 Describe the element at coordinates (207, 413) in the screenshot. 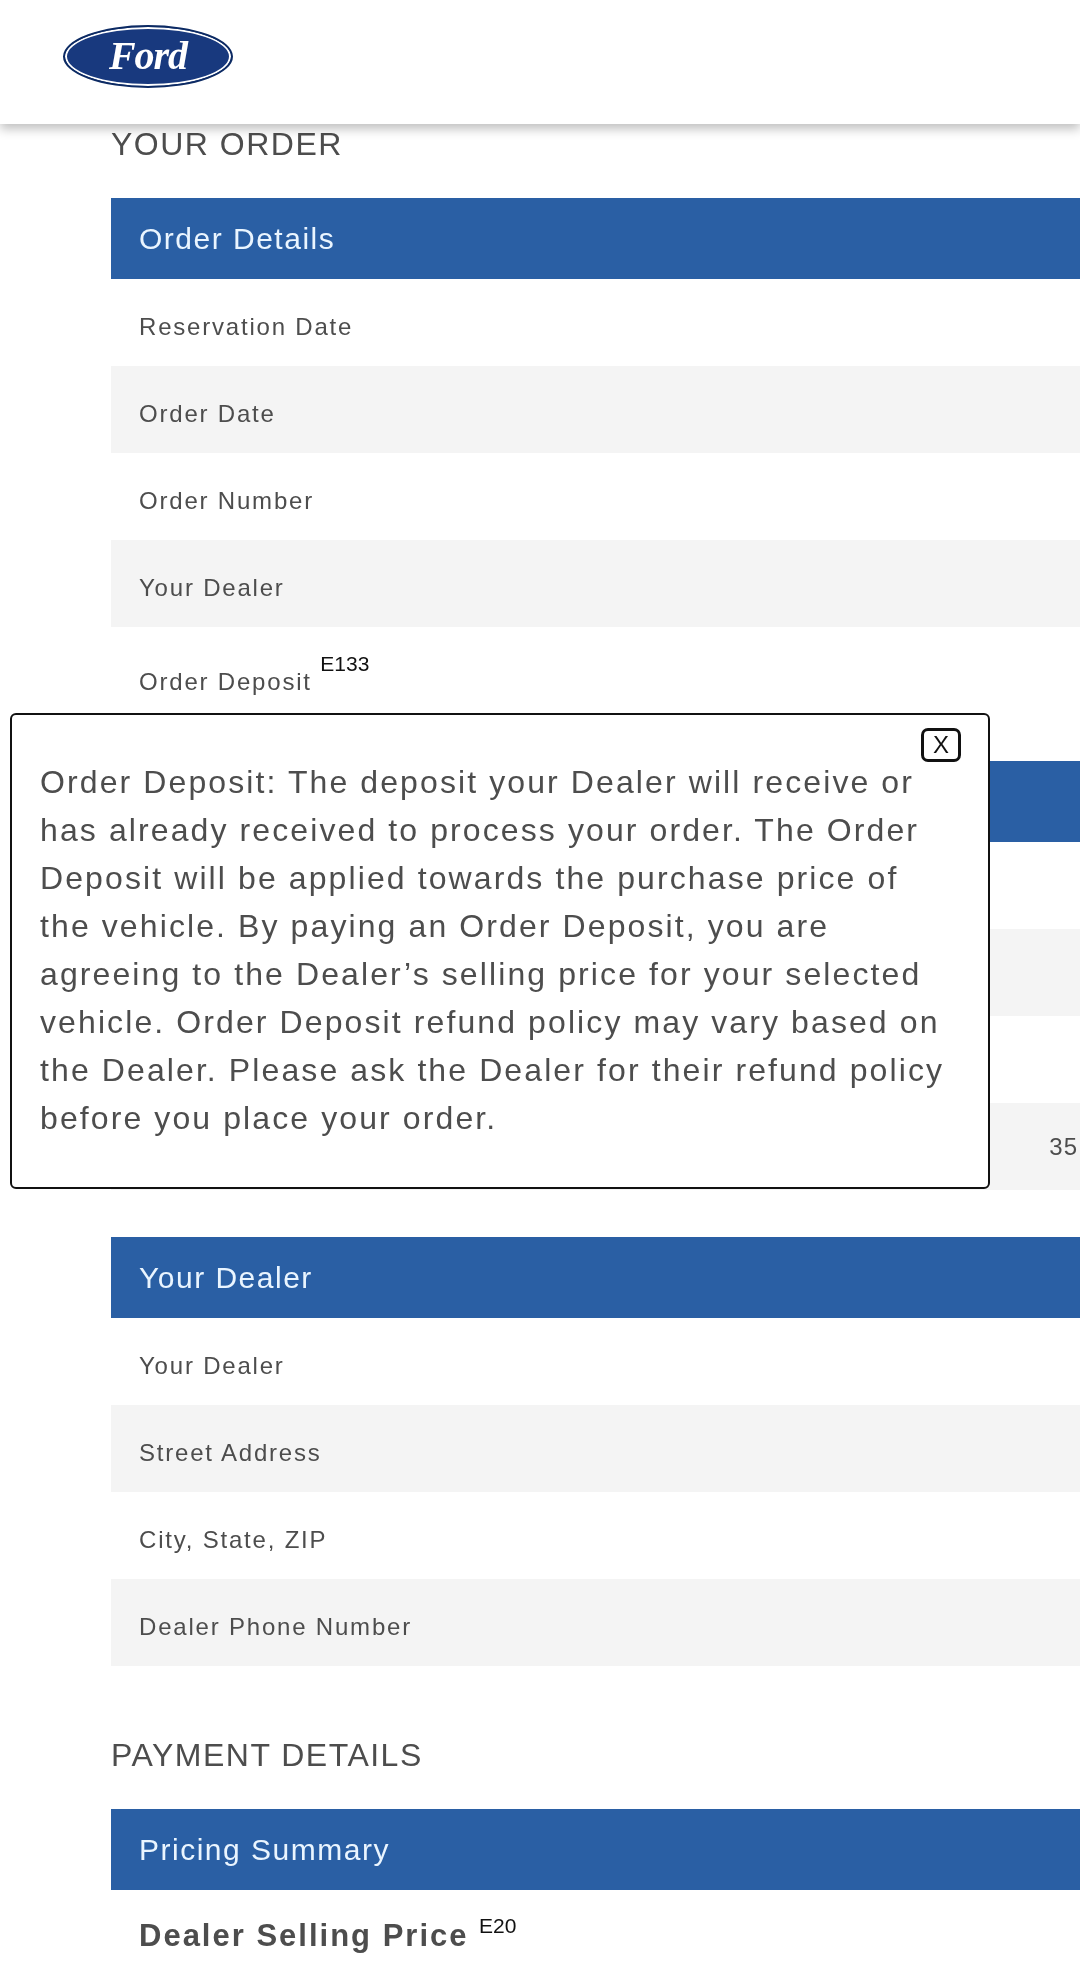

I see `field-label: Order Date` at that location.